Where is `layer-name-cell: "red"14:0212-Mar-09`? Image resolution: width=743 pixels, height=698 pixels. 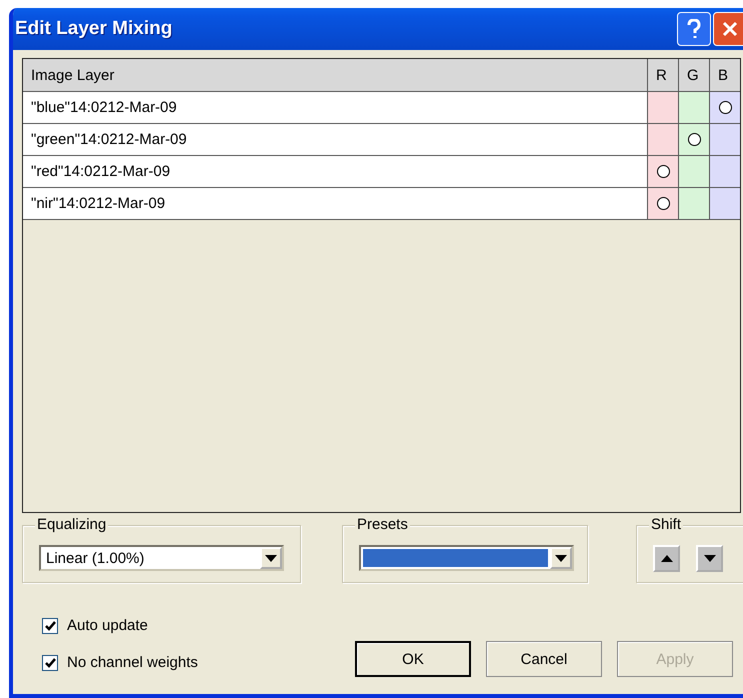 layer-name-cell: "red"14:0212-Mar-09 is located at coordinates (335, 171).